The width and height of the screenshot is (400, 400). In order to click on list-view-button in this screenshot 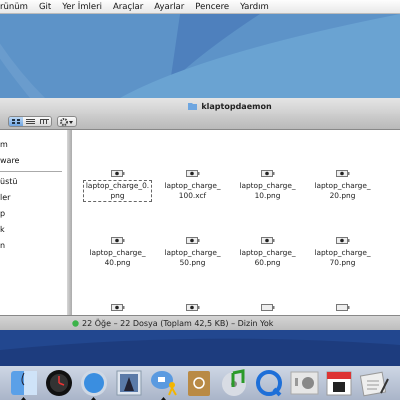, I will do `click(30, 121)`.